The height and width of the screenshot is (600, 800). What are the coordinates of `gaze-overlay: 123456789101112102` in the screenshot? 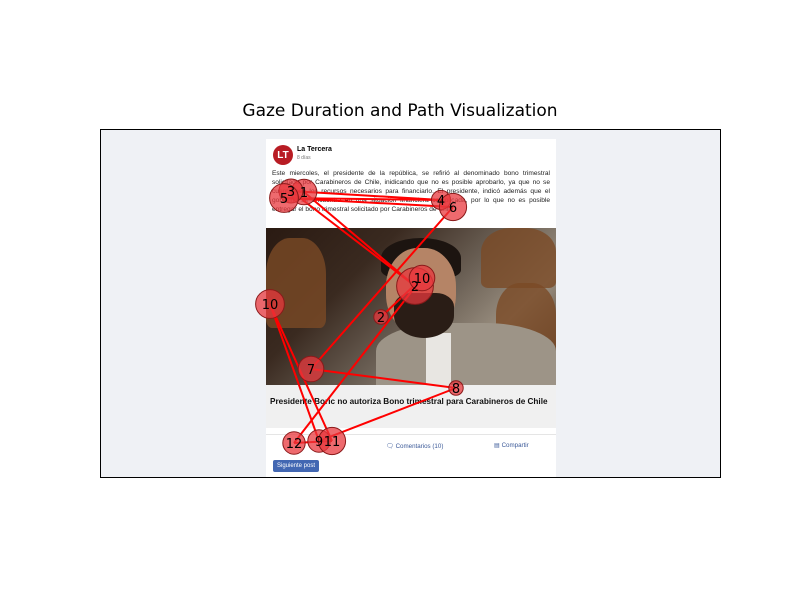 It's located at (361, 317).